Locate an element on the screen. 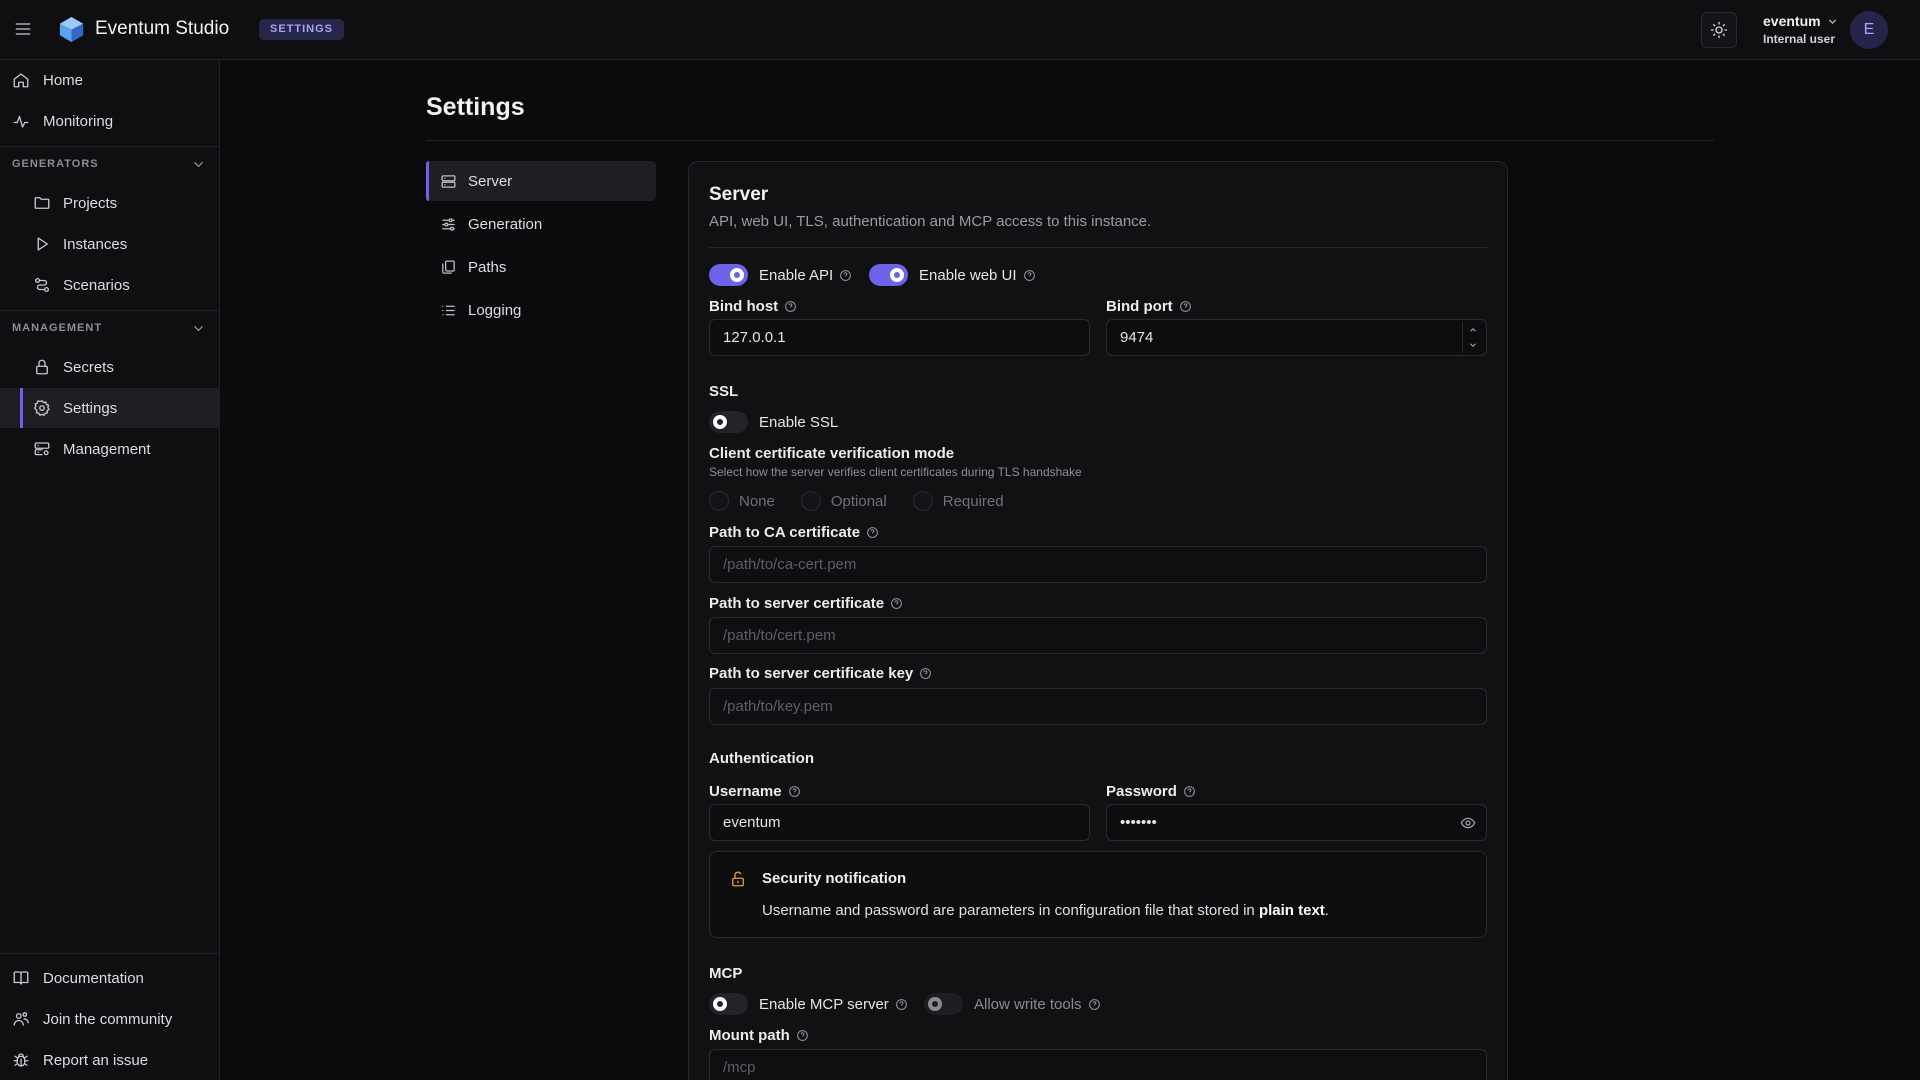 This screenshot has width=1920, height=1080. port-stepper is located at coordinates (1472, 337).